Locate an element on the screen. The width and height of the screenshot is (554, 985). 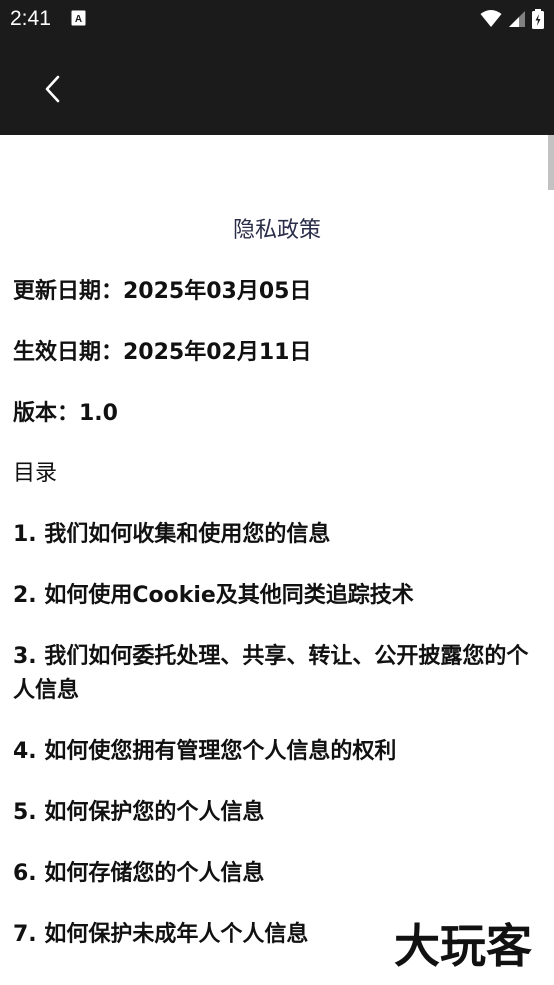
status-time: 2:41 is located at coordinates (30, 18).